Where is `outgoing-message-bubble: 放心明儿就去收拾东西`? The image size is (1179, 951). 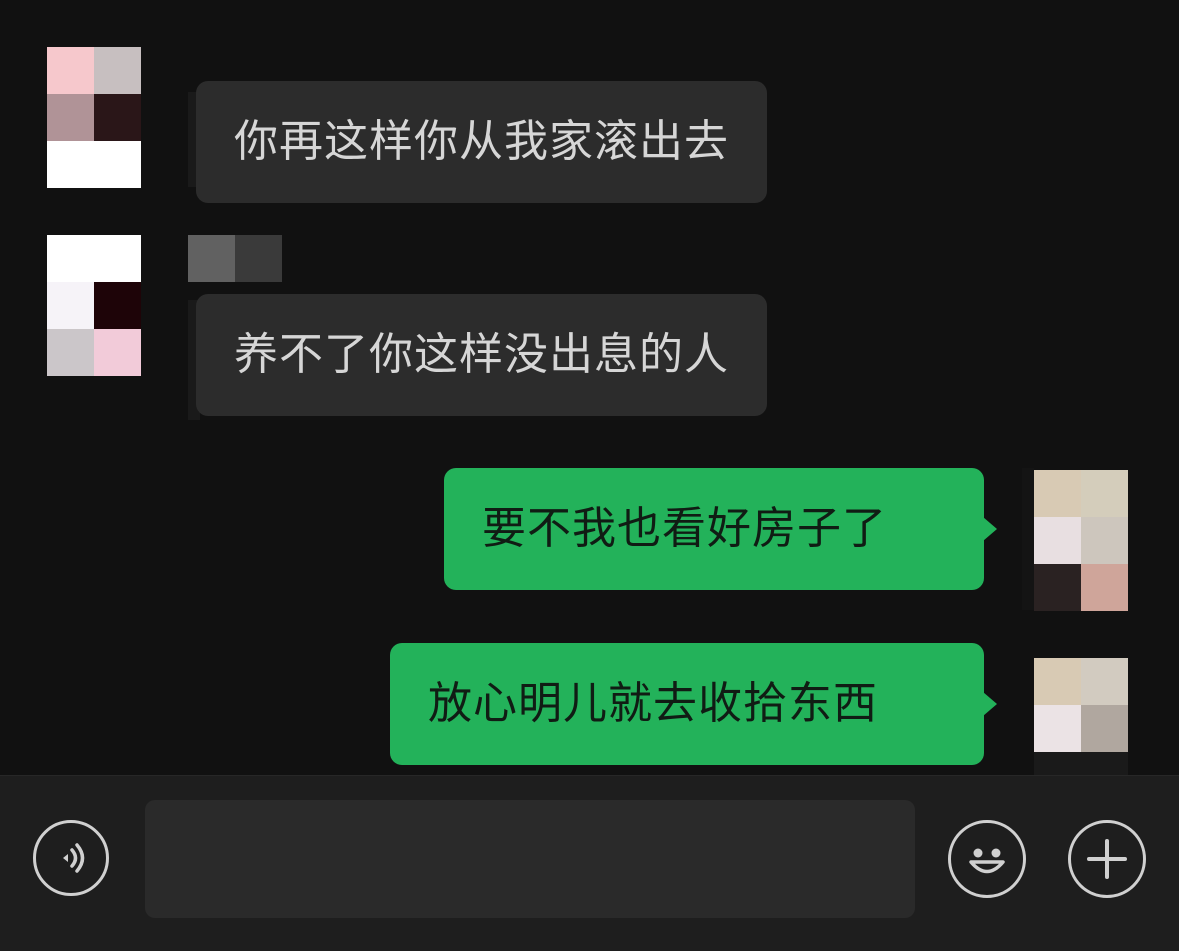
outgoing-message-bubble: 放心明儿就去收拾东西 is located at coordinates (693, 704).